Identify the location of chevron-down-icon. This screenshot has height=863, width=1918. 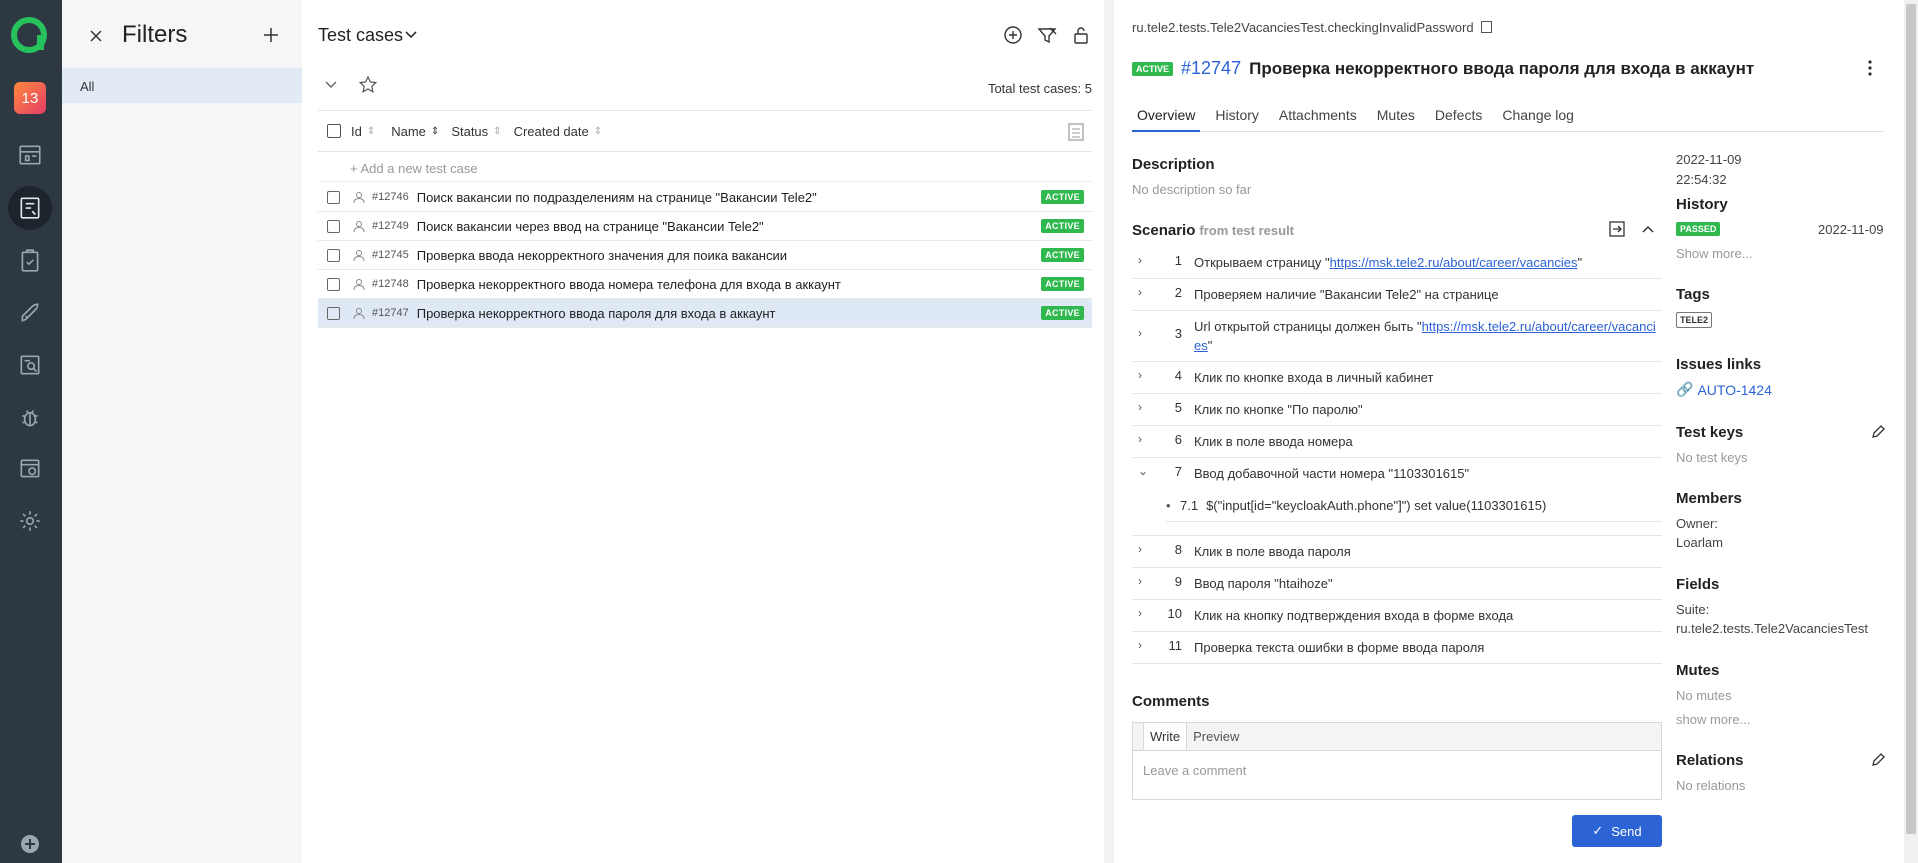
(411, 35).